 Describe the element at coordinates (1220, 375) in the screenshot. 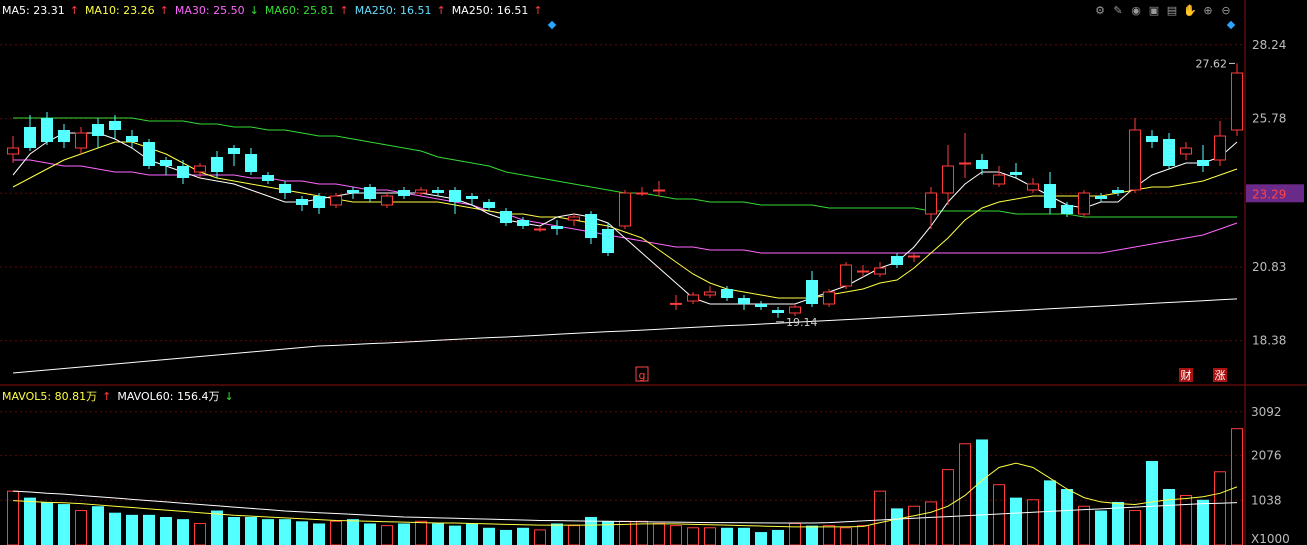

I see `event-marker: 涨` at that location.